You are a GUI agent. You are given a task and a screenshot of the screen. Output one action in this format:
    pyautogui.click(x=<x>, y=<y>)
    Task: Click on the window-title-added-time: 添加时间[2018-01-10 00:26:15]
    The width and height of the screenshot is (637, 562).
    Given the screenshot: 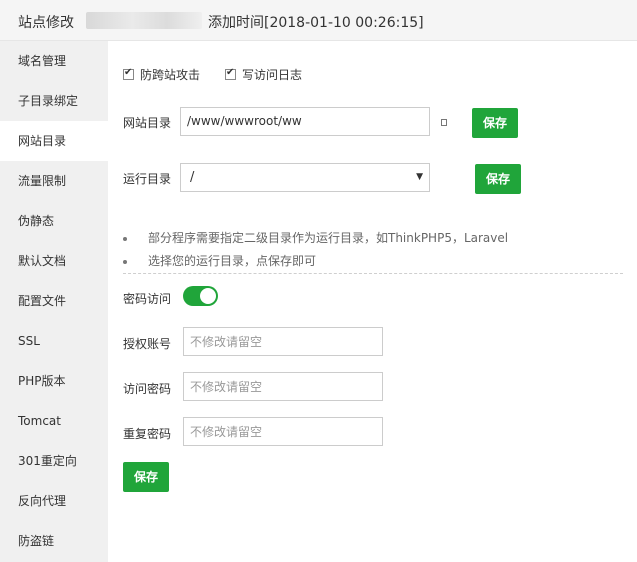 What is the action you would take?
    pyautogui.click(x=316, y=23)
    